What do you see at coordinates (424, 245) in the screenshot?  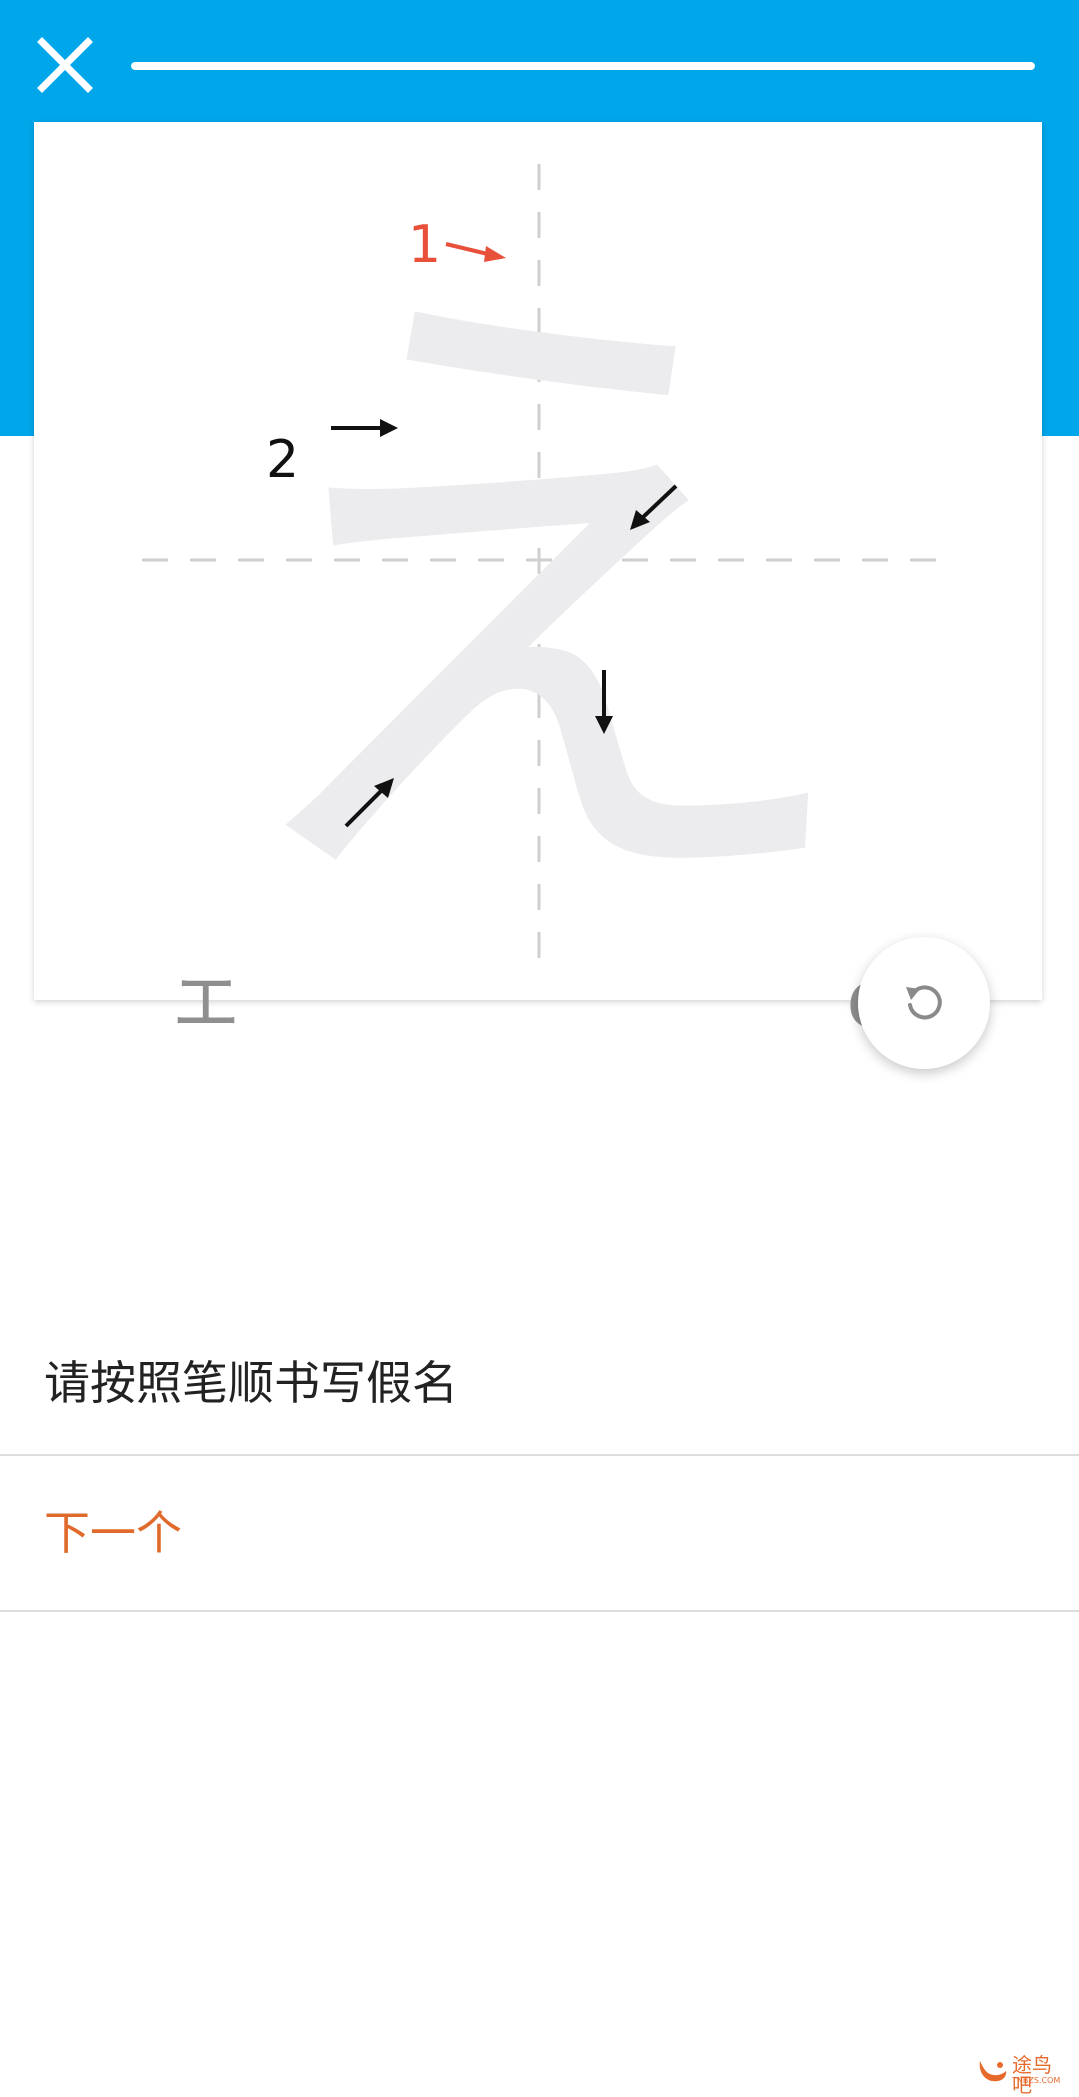 I see `stroke-number-1: 1` at bounding box center [424, 245].